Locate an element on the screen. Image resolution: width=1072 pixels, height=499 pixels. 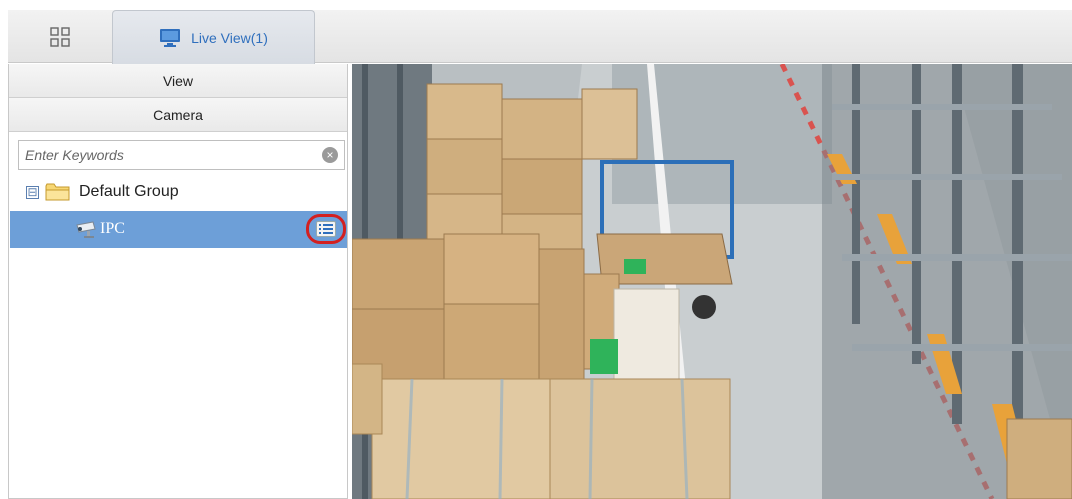
search-box: × is located at coordinates (181, 155).